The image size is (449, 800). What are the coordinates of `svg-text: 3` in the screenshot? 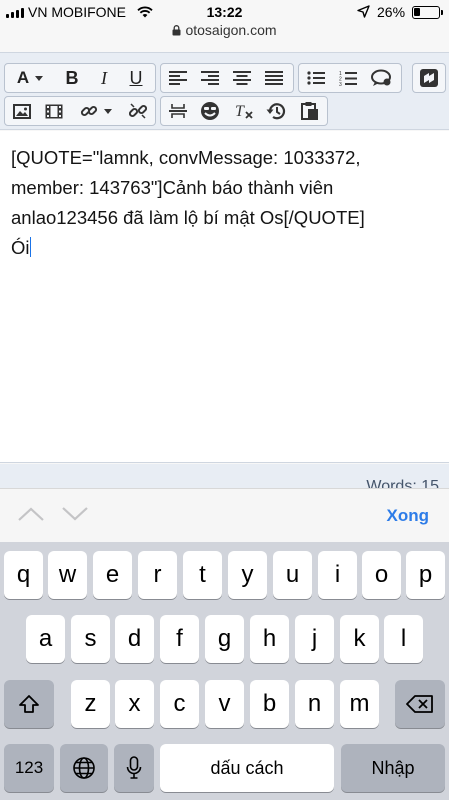 It's located at (340, 84).